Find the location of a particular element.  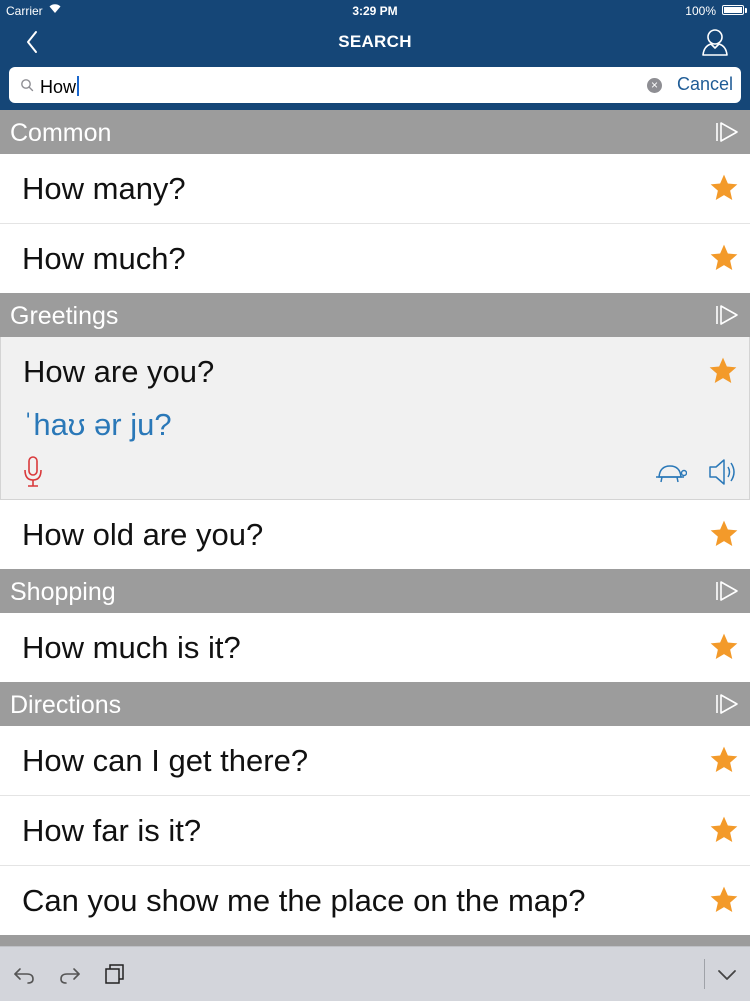

phrase-text: How old are you? is located at coordinates (143, 534).